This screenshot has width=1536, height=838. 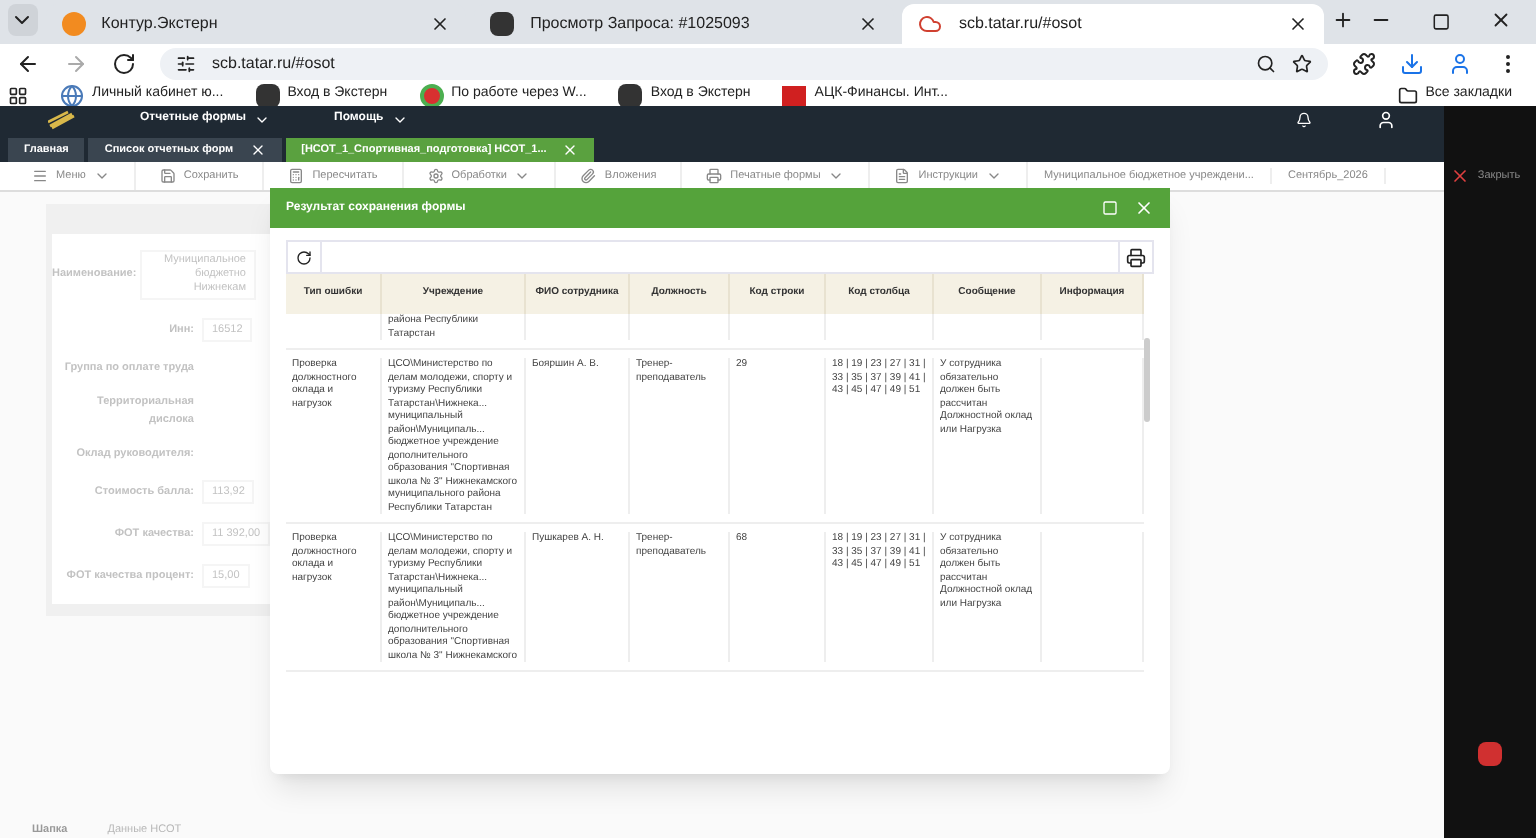 What do you see at coordinates (1113, 24) in the screenshot?
I see `browser-tab: scb.tatar.ru/#osot` at bounding box center [1113, 24].